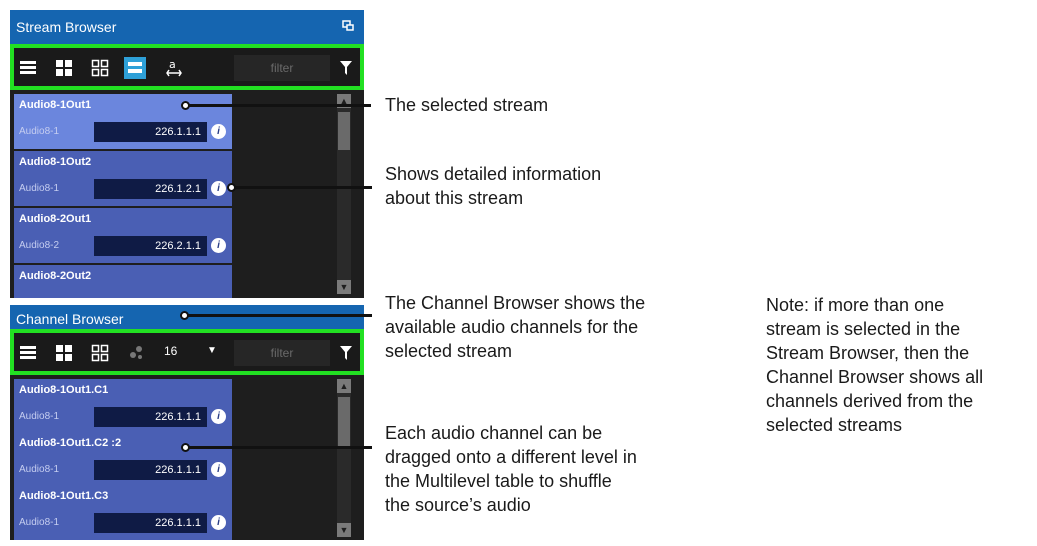 The width and height of the screenshot is (1037, 546). What do you see at coordinates (123, 281) in the screenshot?
I see `stream-item: Audio8-2Out2` at bounding box center [123, 281].